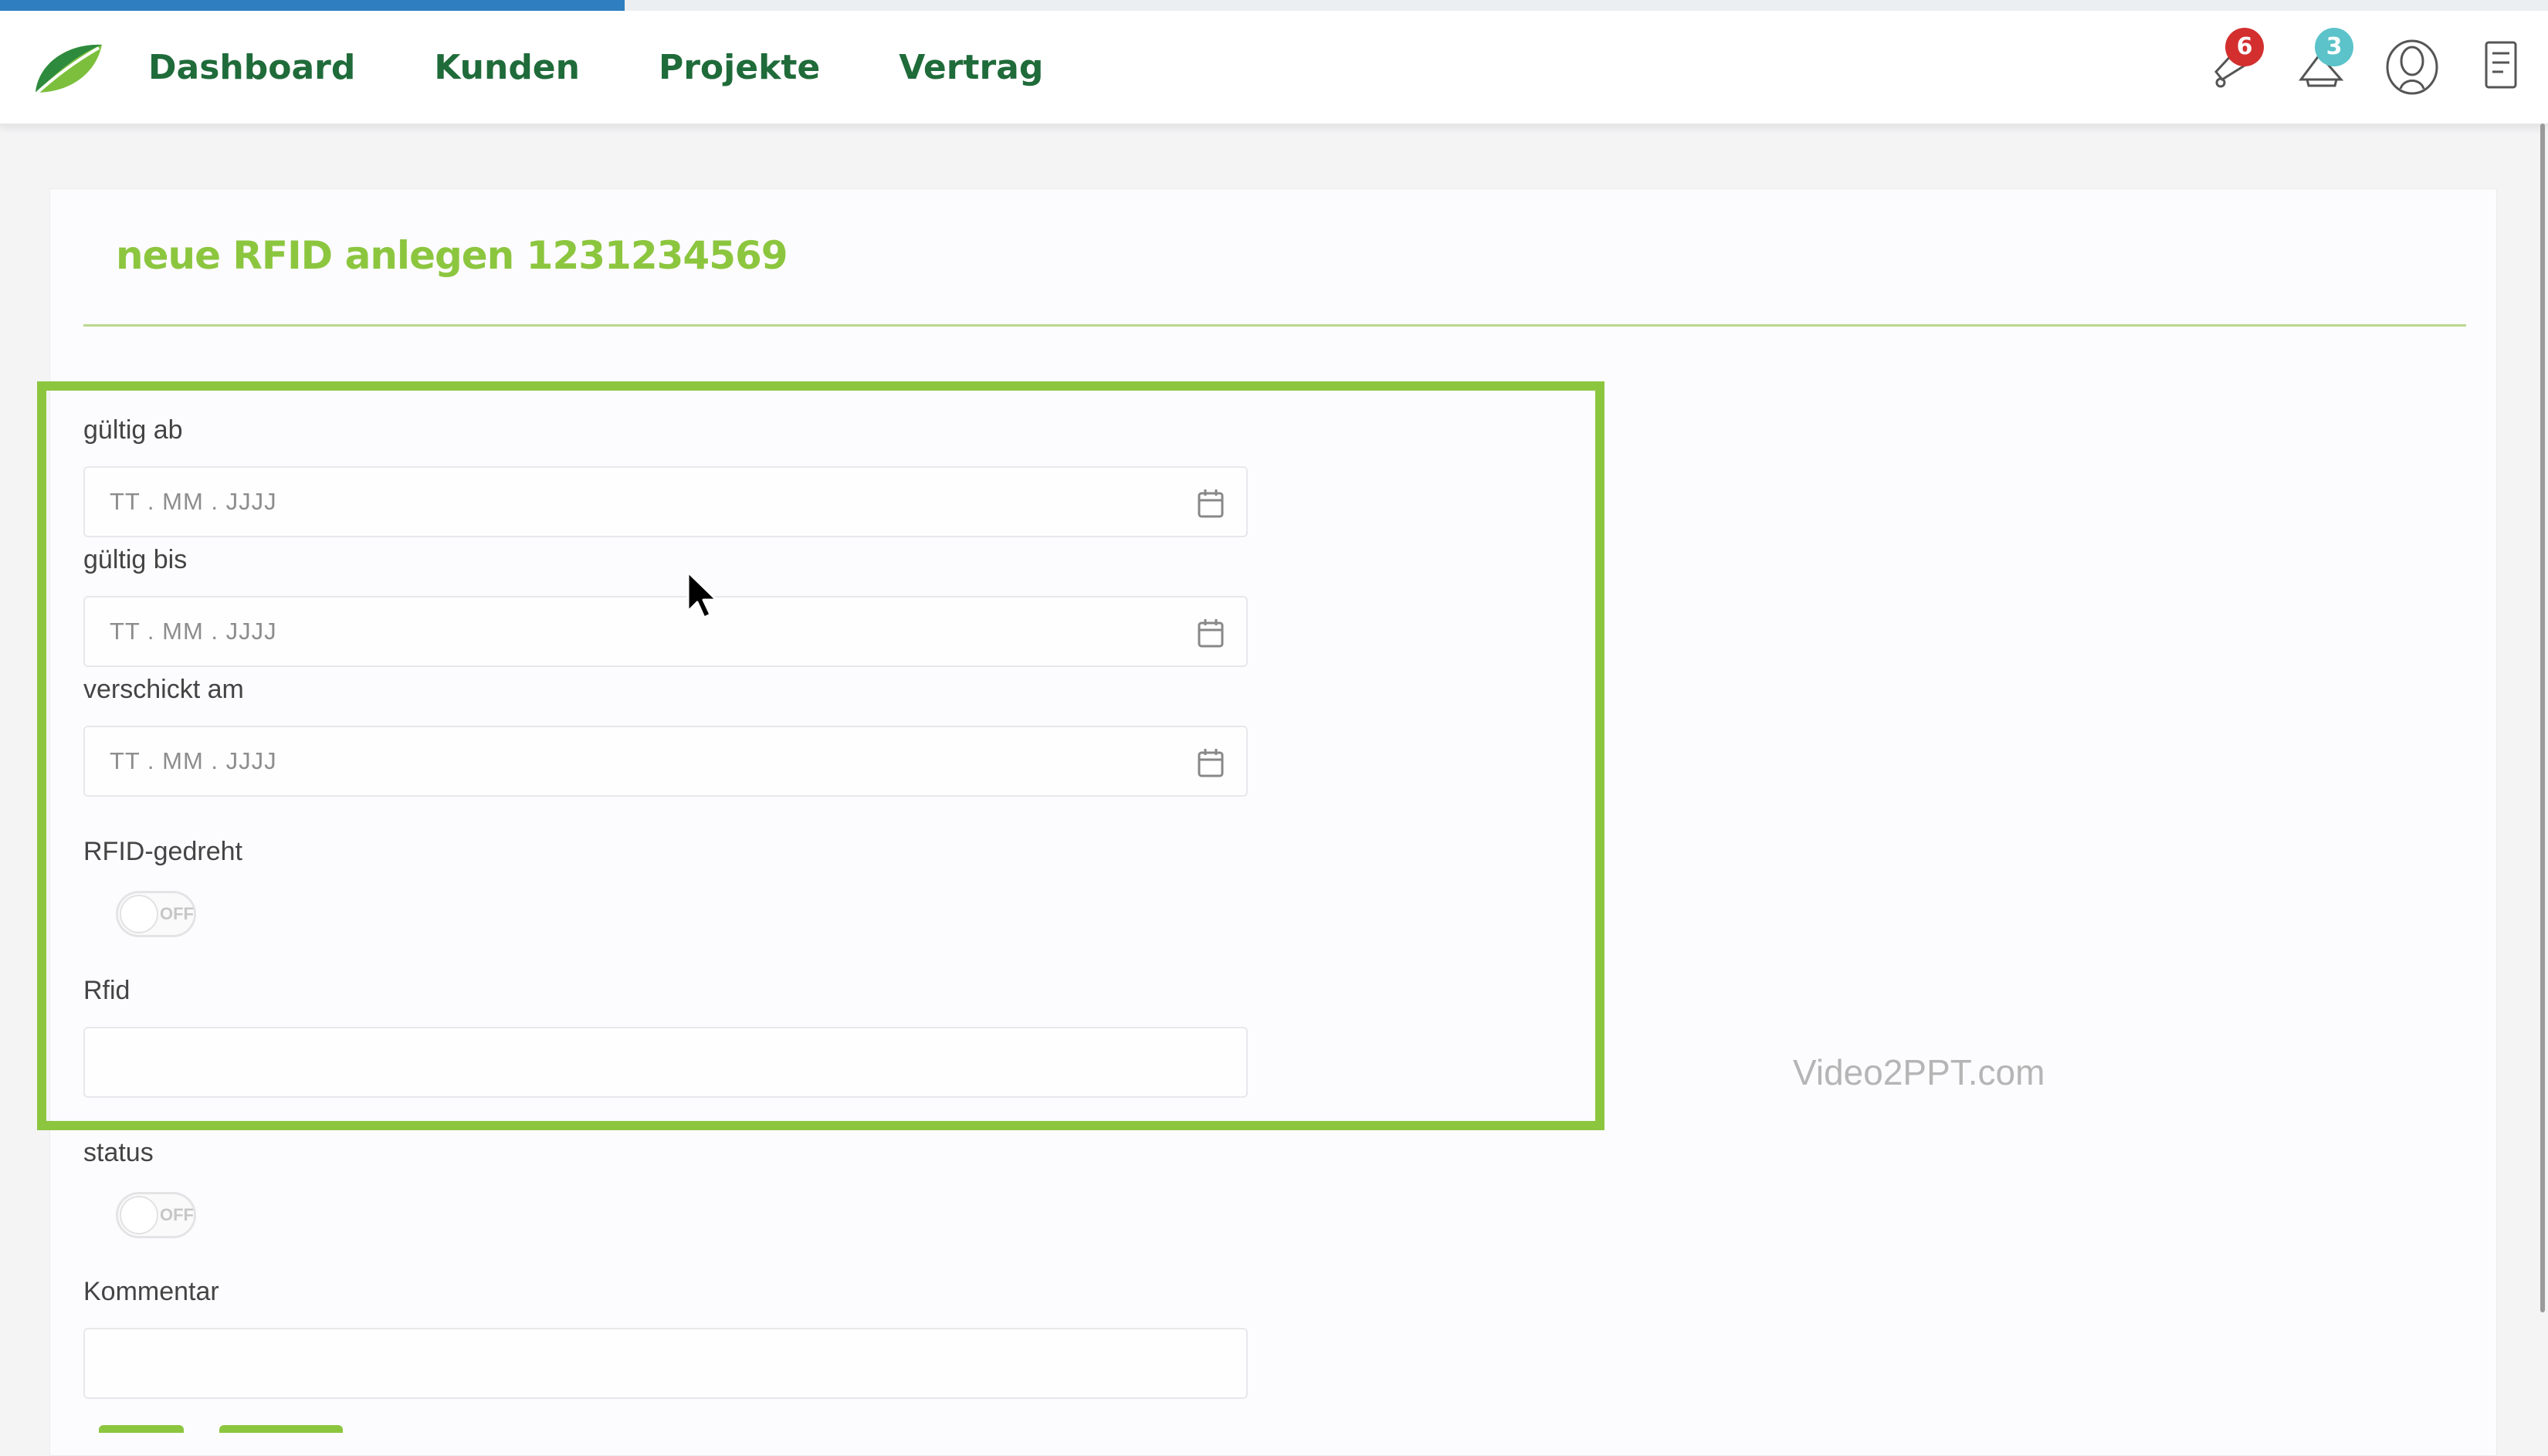 The width and height of the screenshot is (2548, 1456). Describe the element at coordinates (193, 760) in the screenshot. I see `sent-on-placeholder: TT . MM . JJJJ` at that location.